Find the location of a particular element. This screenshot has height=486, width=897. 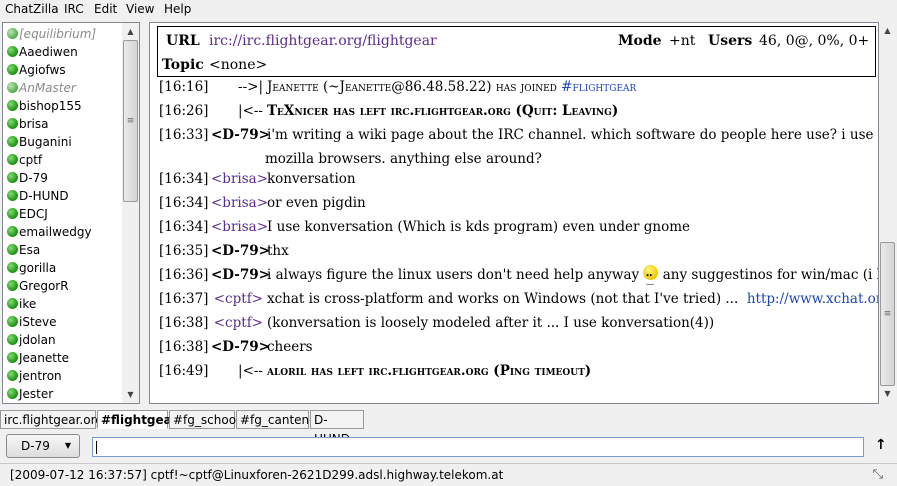

channel-url: irc://irc.flightgear.org/flightgear is located at coordinates (323, 41).